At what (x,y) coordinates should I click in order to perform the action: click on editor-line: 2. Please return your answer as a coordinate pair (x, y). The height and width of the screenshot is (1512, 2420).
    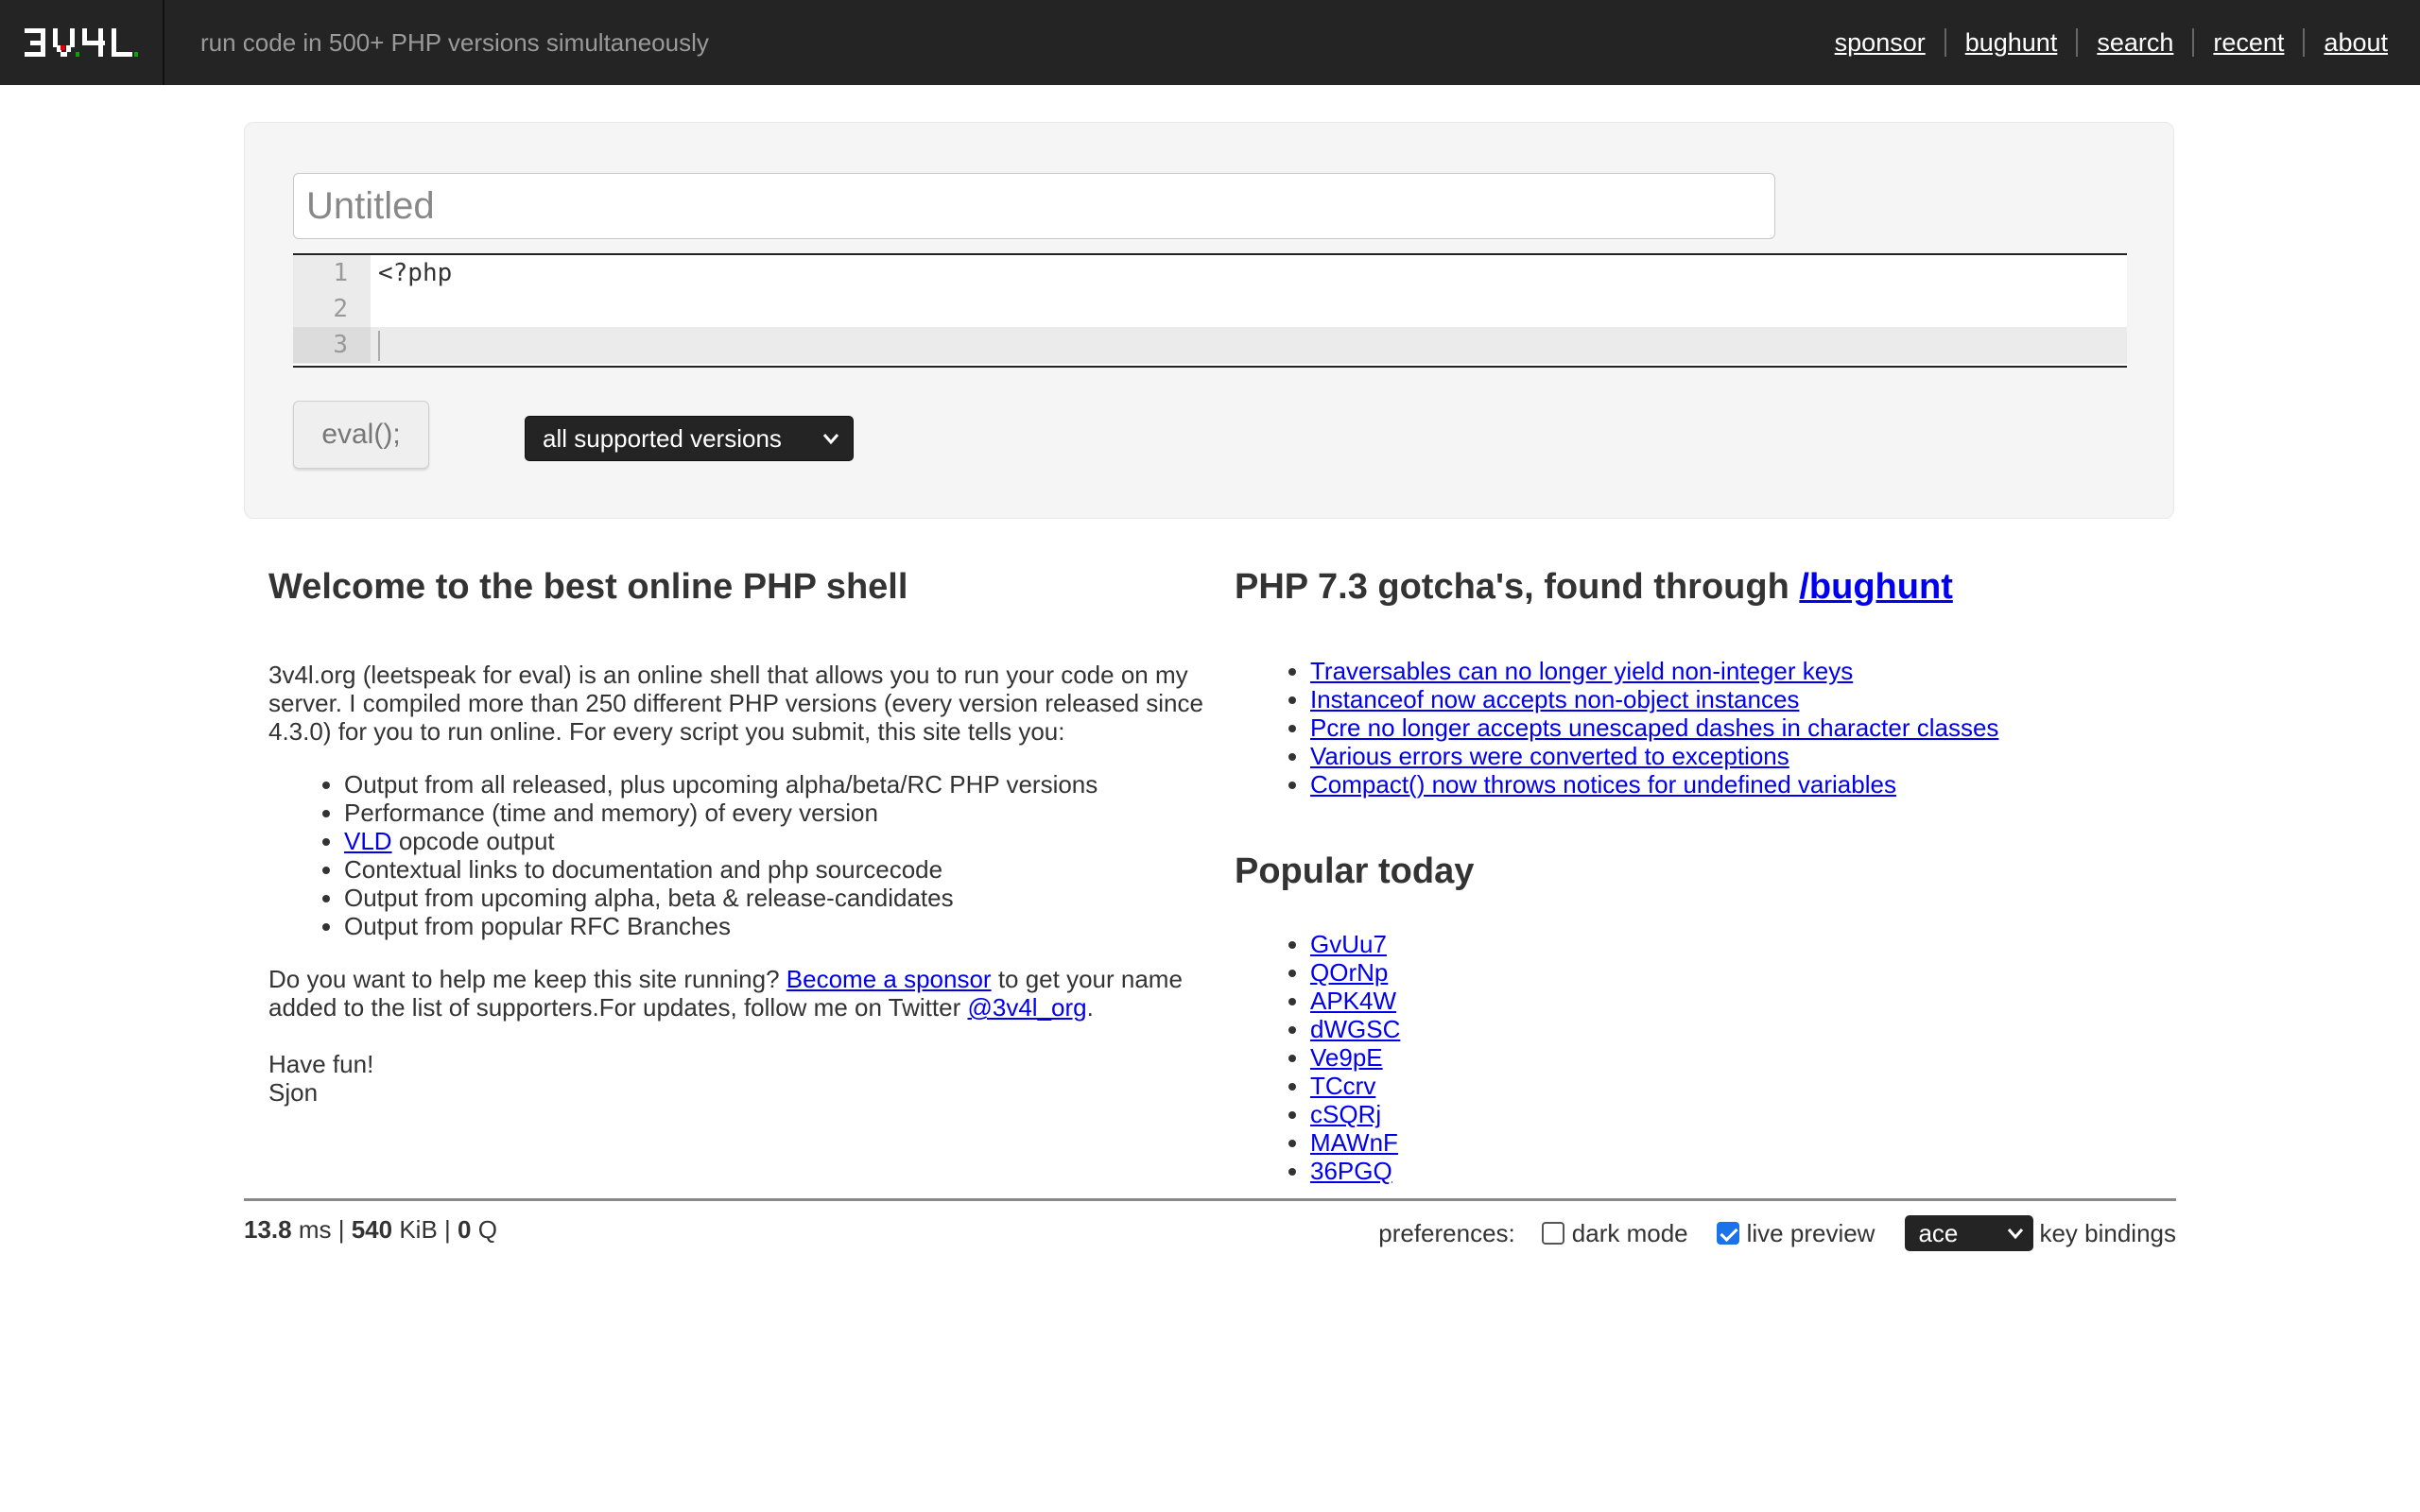
    Looking at the image, I should click on (1210, 309).